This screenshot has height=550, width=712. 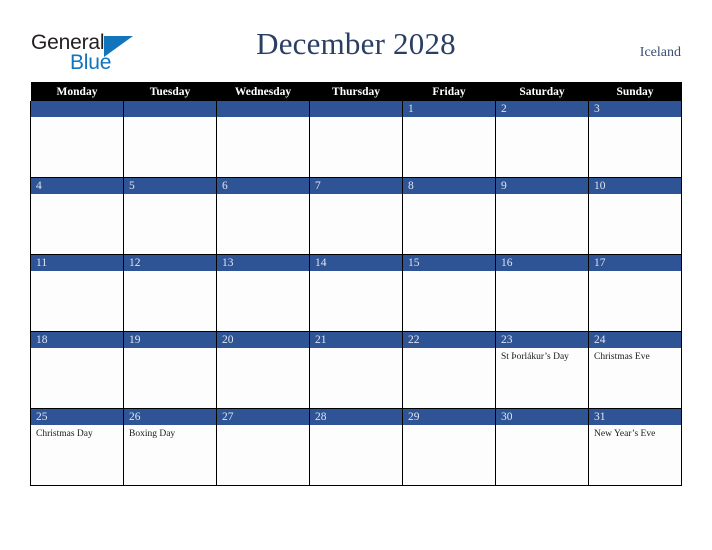 I want to click on calendar-day-cell-inner: 13, so click(x=263, y=293).